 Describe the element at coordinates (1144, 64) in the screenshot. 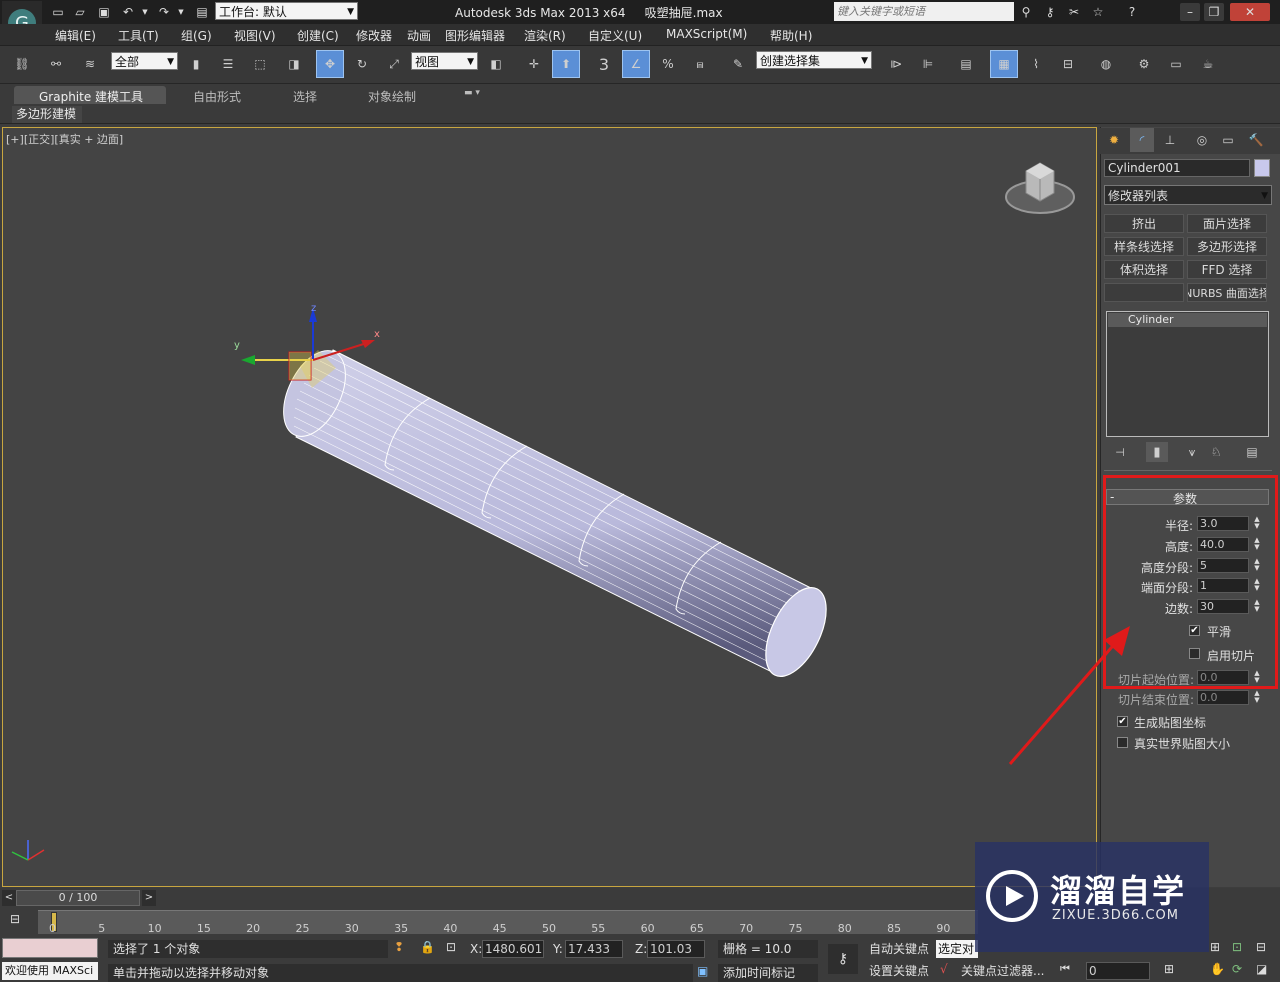

I see `render-setup-icon: ⚙` at that location.